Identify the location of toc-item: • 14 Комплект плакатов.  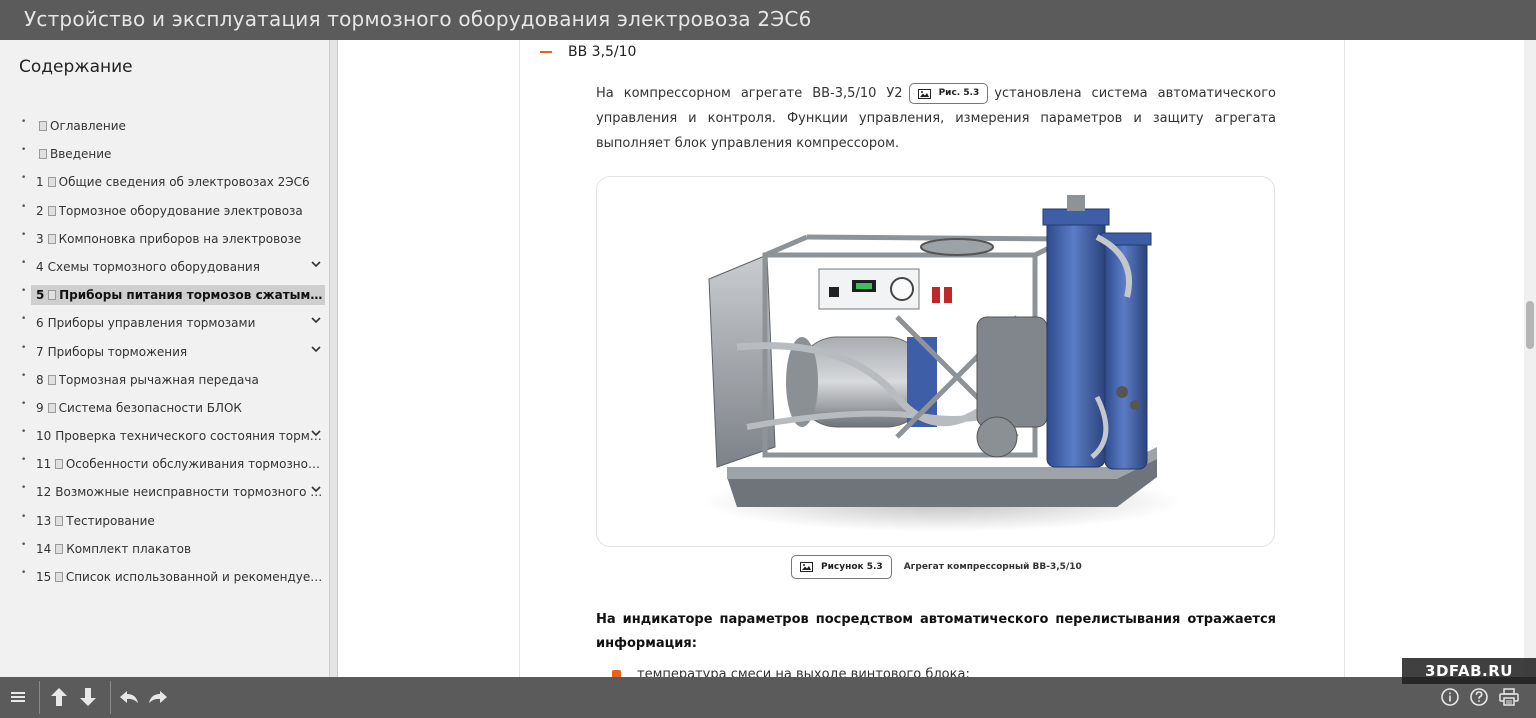
(164, 551).